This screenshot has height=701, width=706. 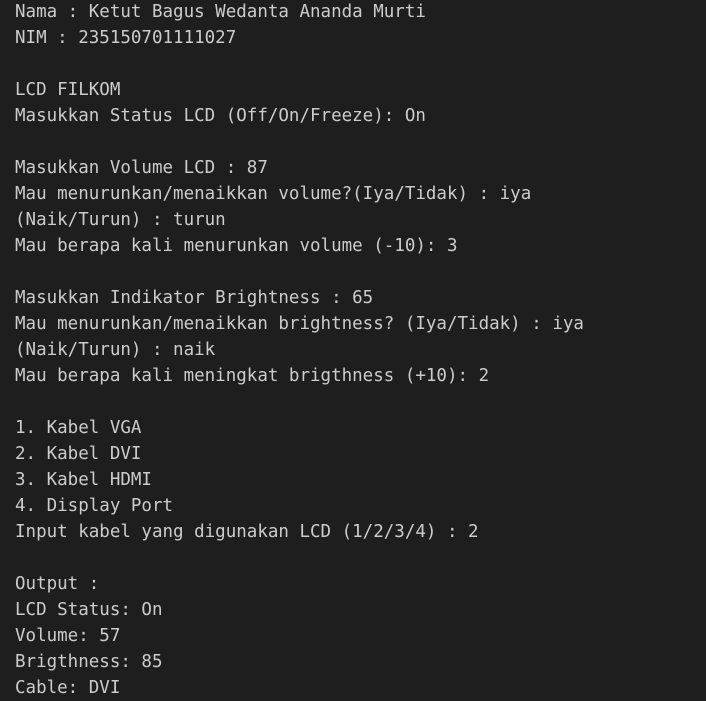 I want to click on terminal-line-cable-option: 1. Kabel VGA, so click(x=78, y=428).